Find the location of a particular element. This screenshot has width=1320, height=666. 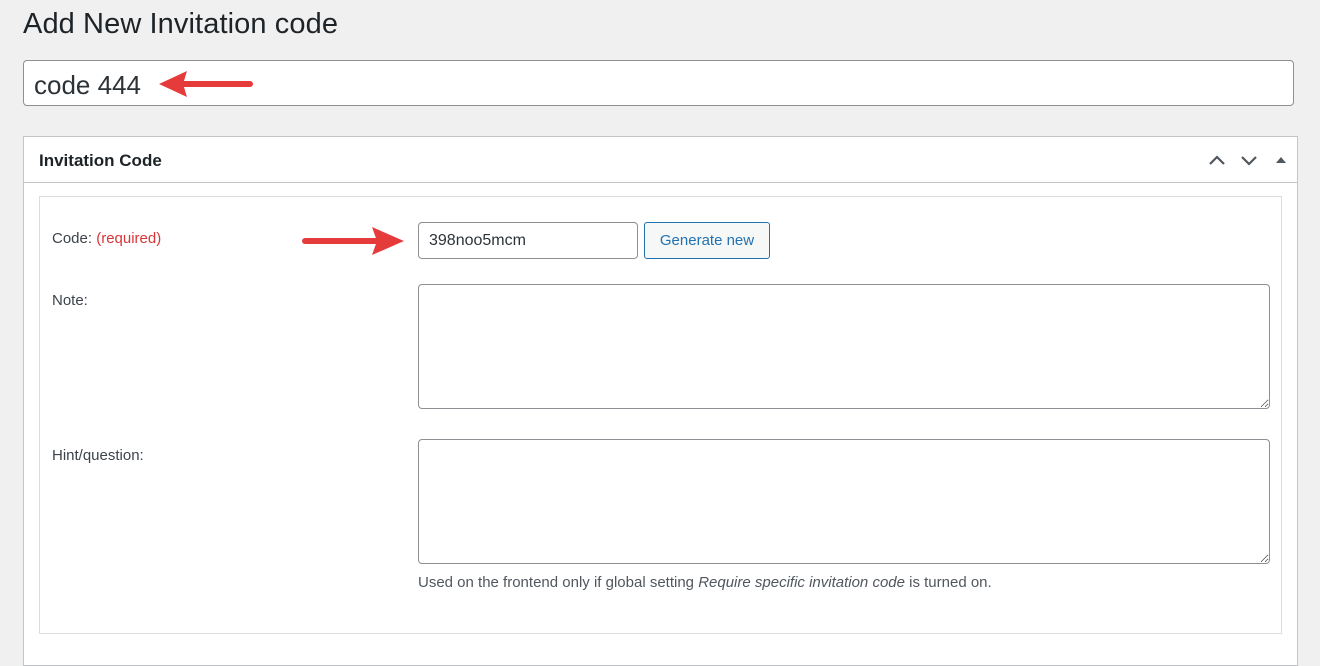

note-label: Note: is located at coordinates (70, 300).